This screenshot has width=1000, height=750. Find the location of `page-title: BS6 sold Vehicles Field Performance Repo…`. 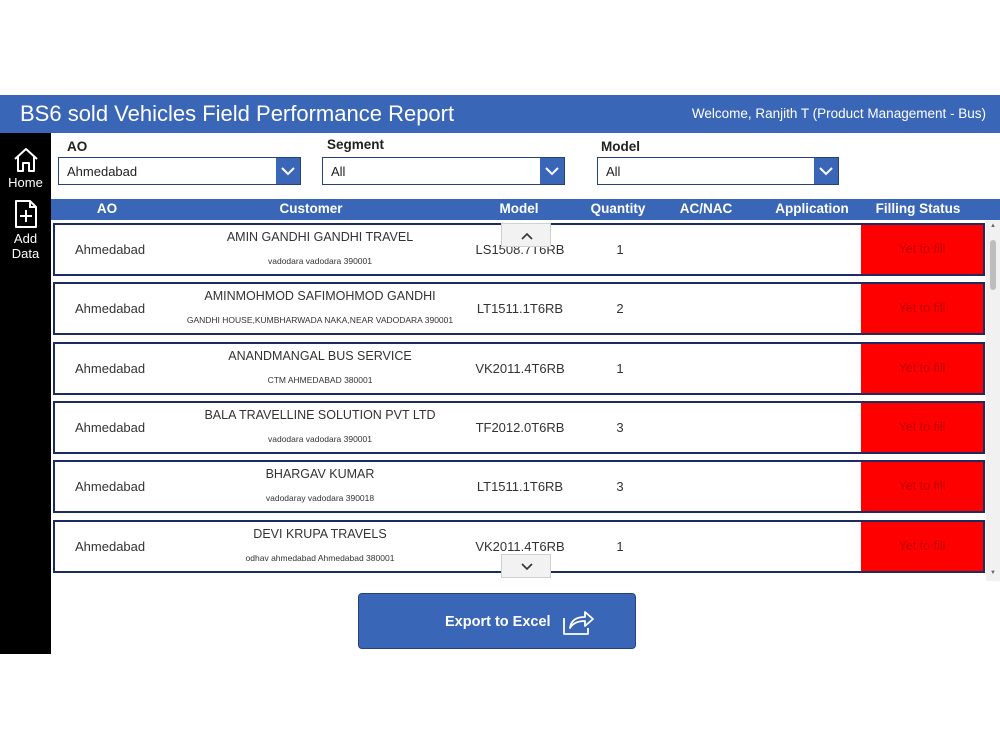

page-title: BS6 sold Vehicles Field Performance Repo… is located at coordinates (237, 113).